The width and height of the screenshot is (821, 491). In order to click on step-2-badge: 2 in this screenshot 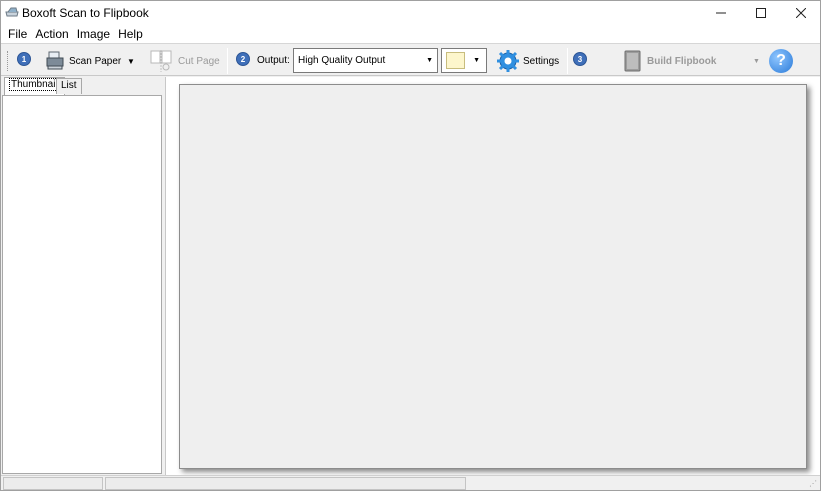, I will do `click(243, 59)`.